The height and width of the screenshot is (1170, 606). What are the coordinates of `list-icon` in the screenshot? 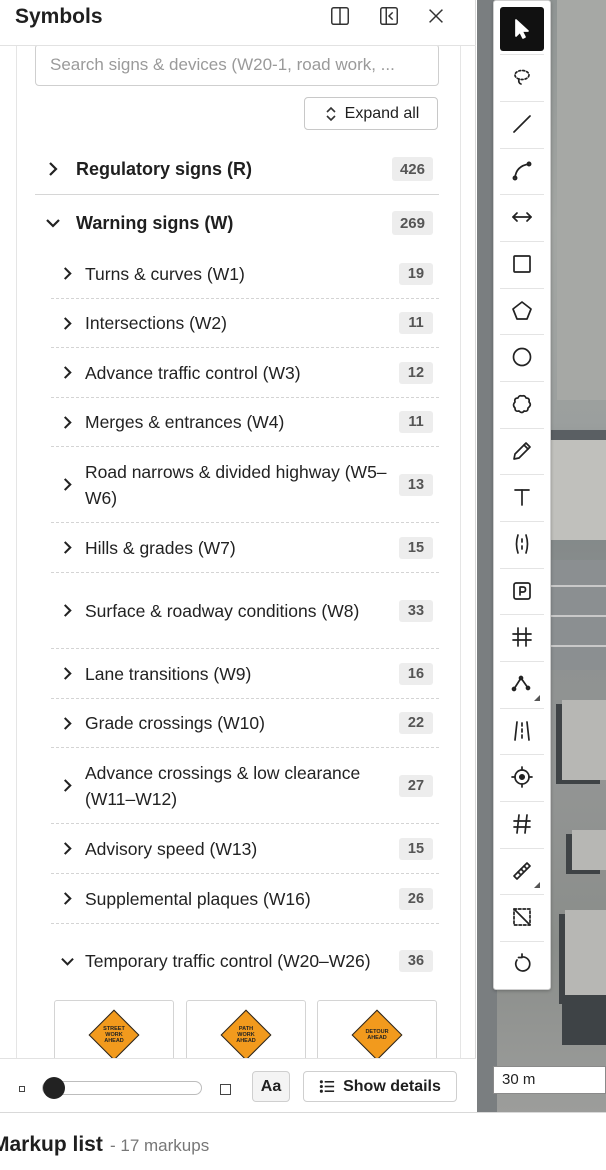 It's located at (327, 1086).